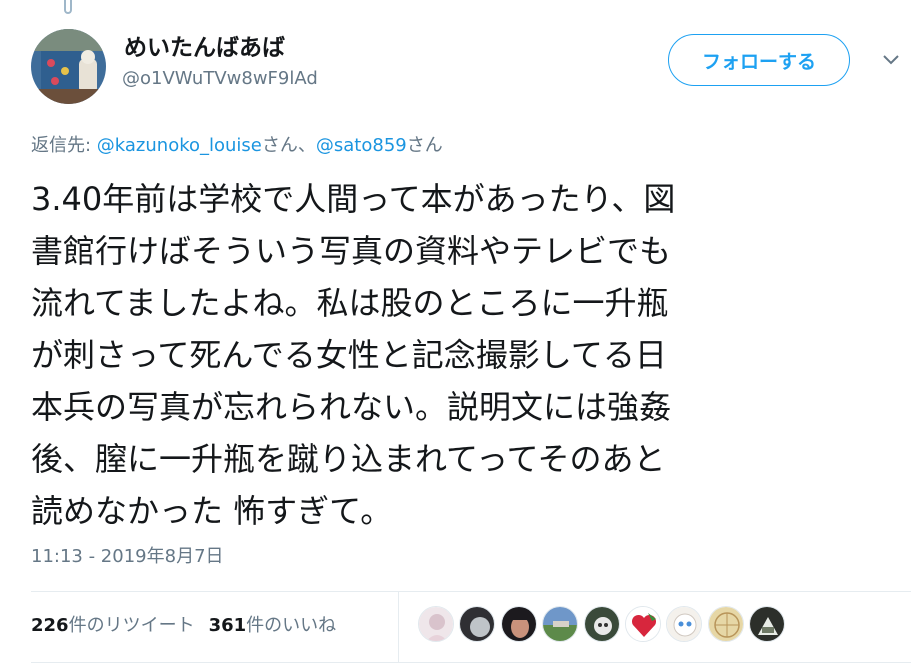 Image resolution: width=921 pixels, height=667 pixels. What do you see at coordinates (291, 625) in the screenshot?
I see `like-label: 件のいいね` at bounding box center [291, 625].